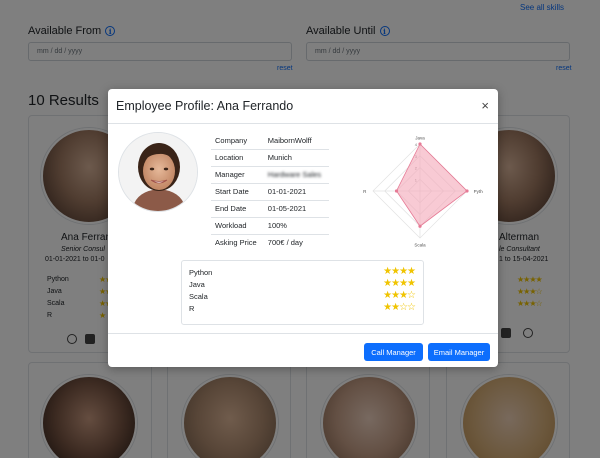  What do you see at coordinates (399, 295) in the screenshot?
I see `skill-stars: ★★★☆` at bounding box center [399, 295].